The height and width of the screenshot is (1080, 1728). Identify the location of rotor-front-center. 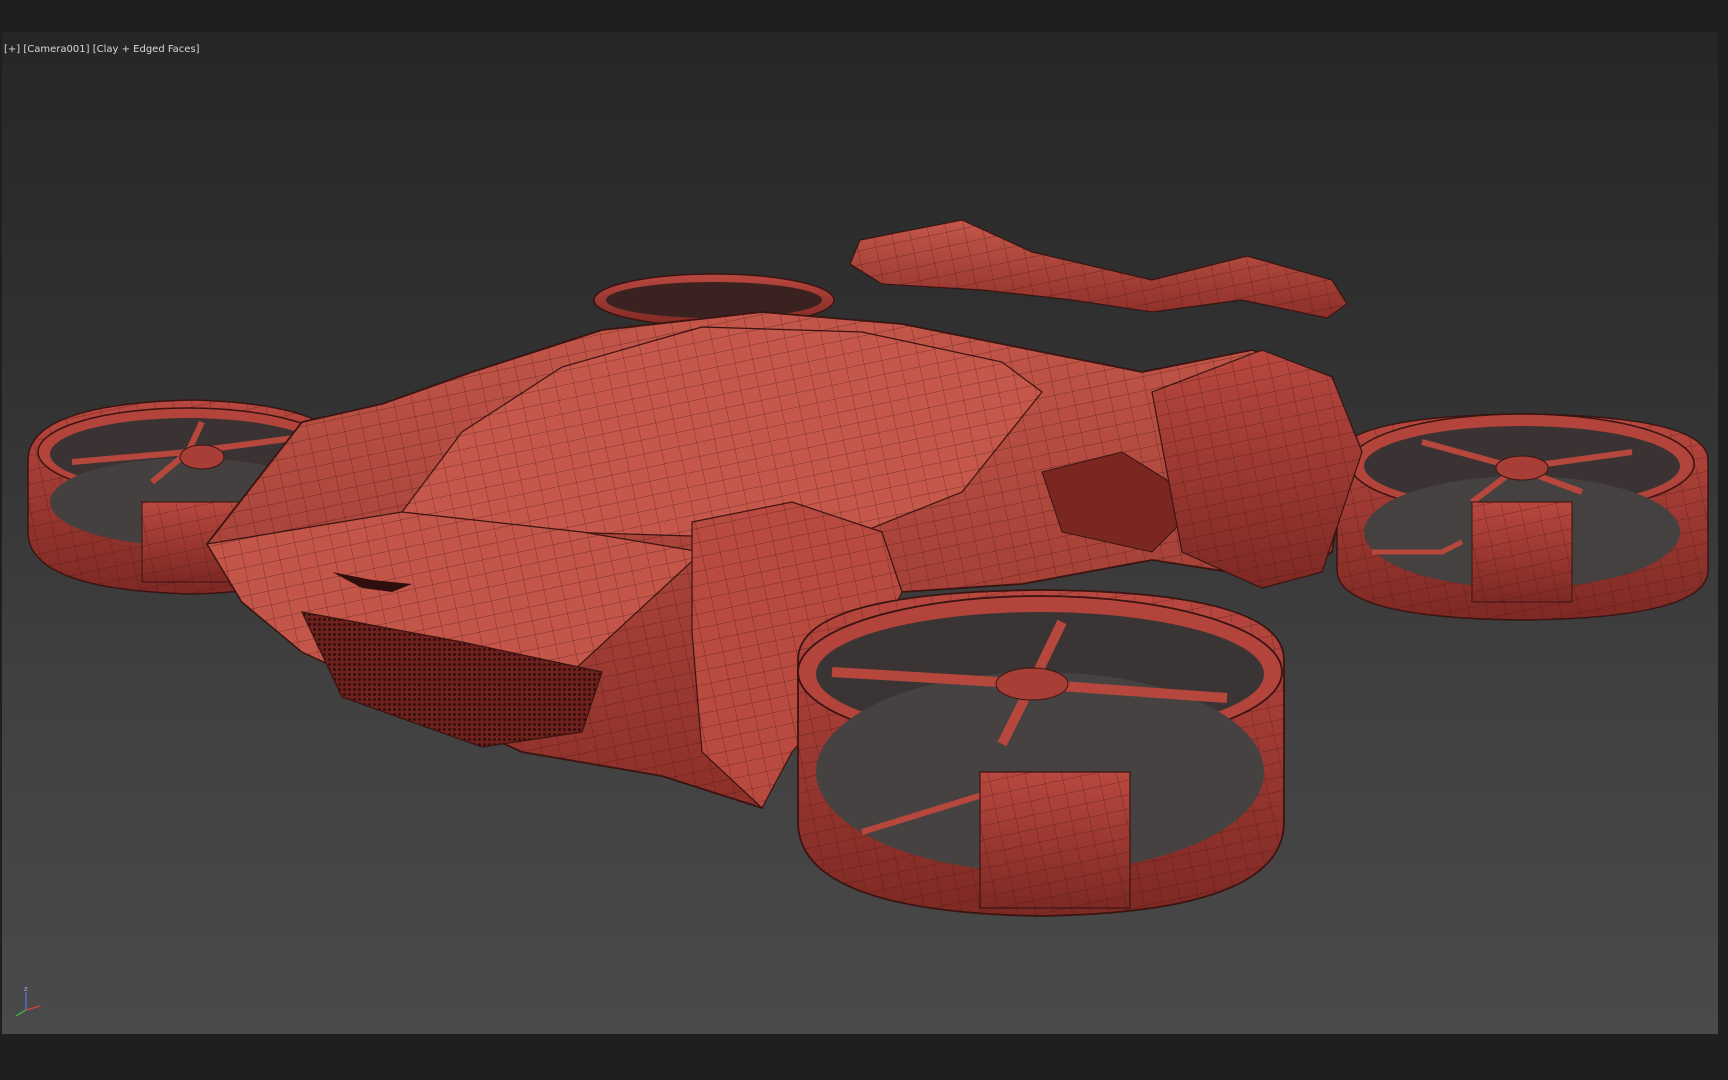
(1041, 753).